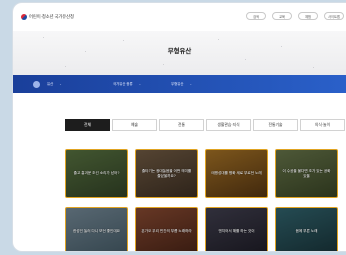 This screenshot has height=255, width=346. What do you see at coordinates (54, 84) in the screenshot?
I see `breadcrumb-item: 유산 ⌄` at bounding box center [54, 84].